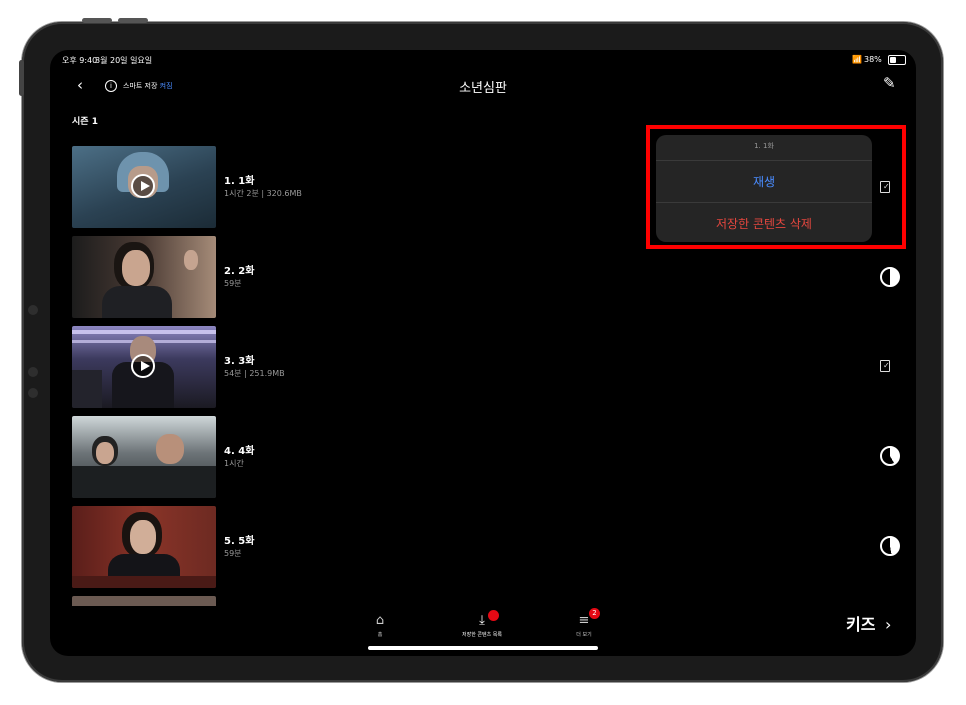 The height and width of the screenshot is (705, 966). Describe the element at coordinates (239, 361) in the screenshot. I see `episode-title: 3. 3화` at that location.